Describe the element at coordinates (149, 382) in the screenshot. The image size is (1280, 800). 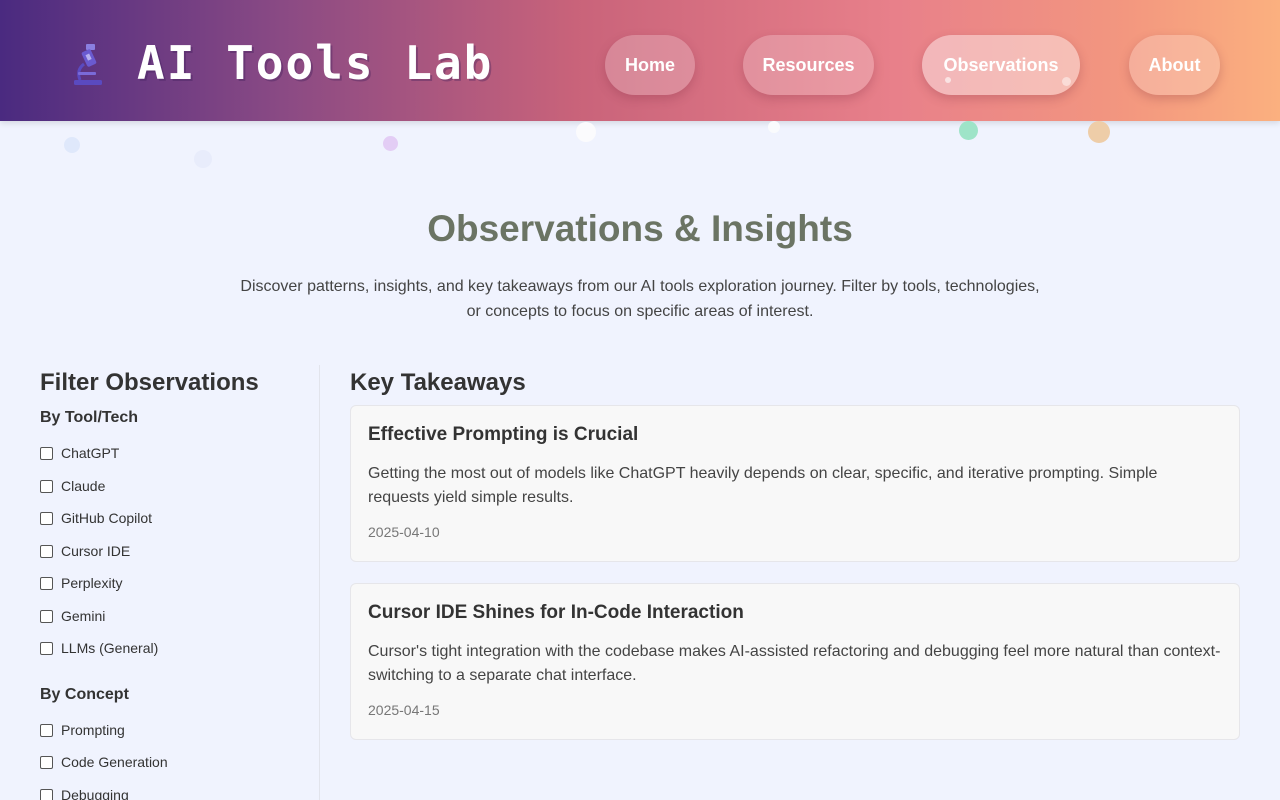
I see `filter-title: Filter Observations` at that location.